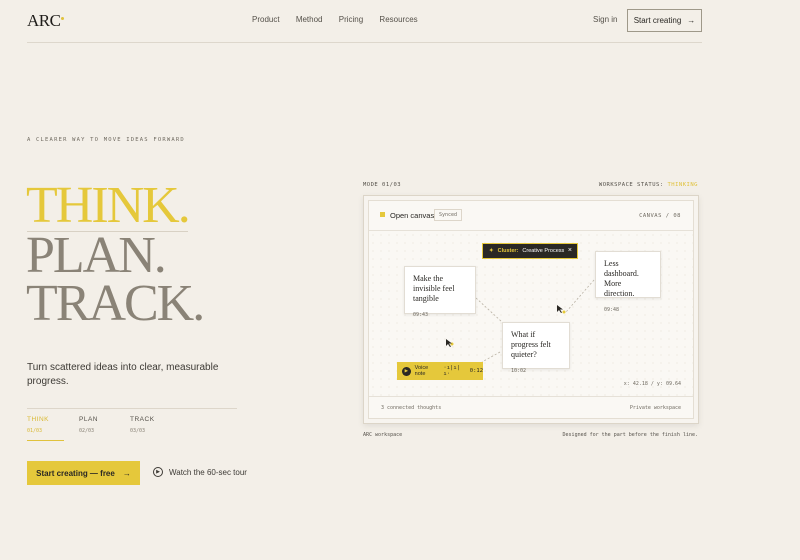  I want to click on canvas-square-icon, so click(382, 214).